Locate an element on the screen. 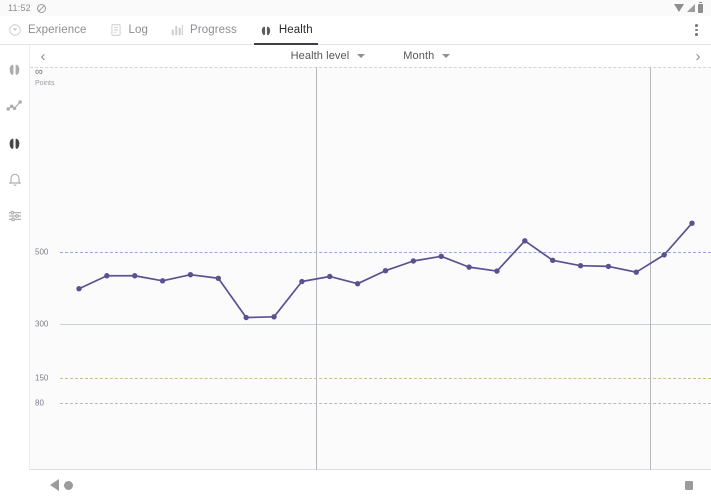 This screenshot has height=500, width=711. signal-icon is located at coordinates (691, 8).